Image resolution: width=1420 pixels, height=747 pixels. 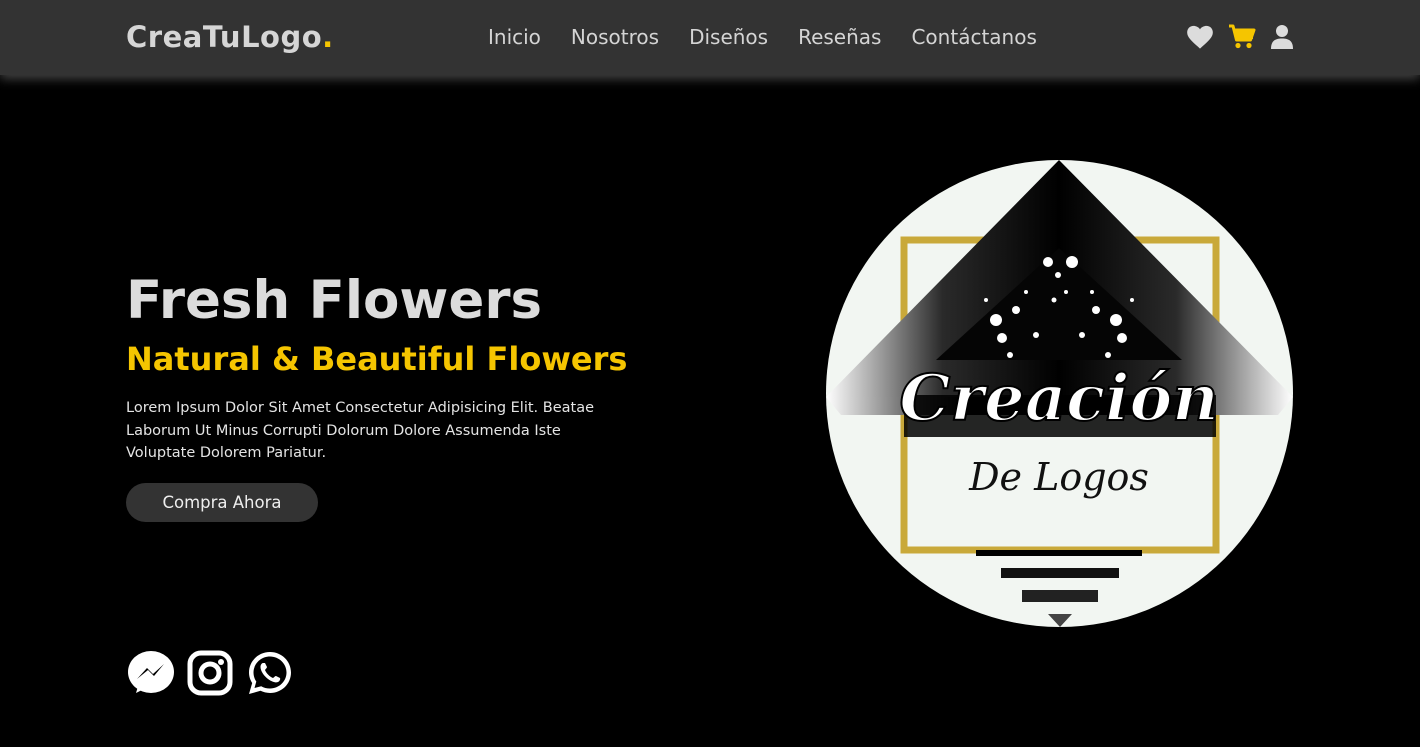 What do you see at coordinates (1200, 39) in the screenshot?
I see `heart-icon` at bounding box center [1200, 39].